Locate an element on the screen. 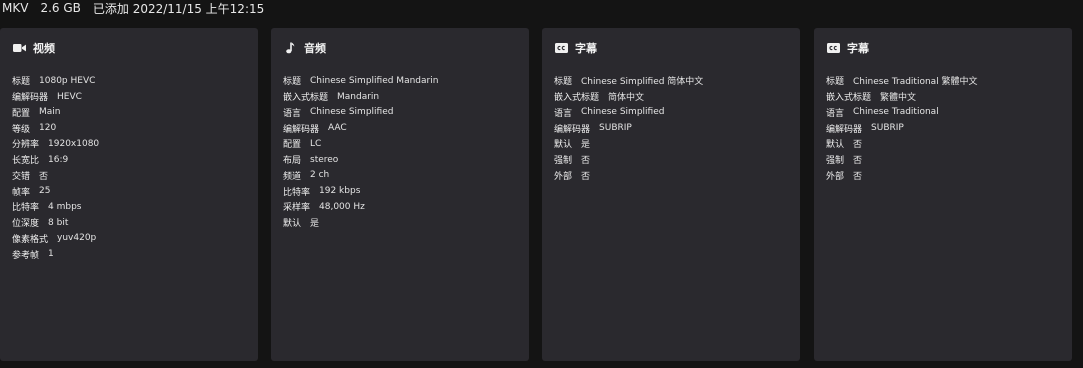 The width and height of the screenshot is (1083, 368). property-value: Mandarin is located at coordinates (358, 96).